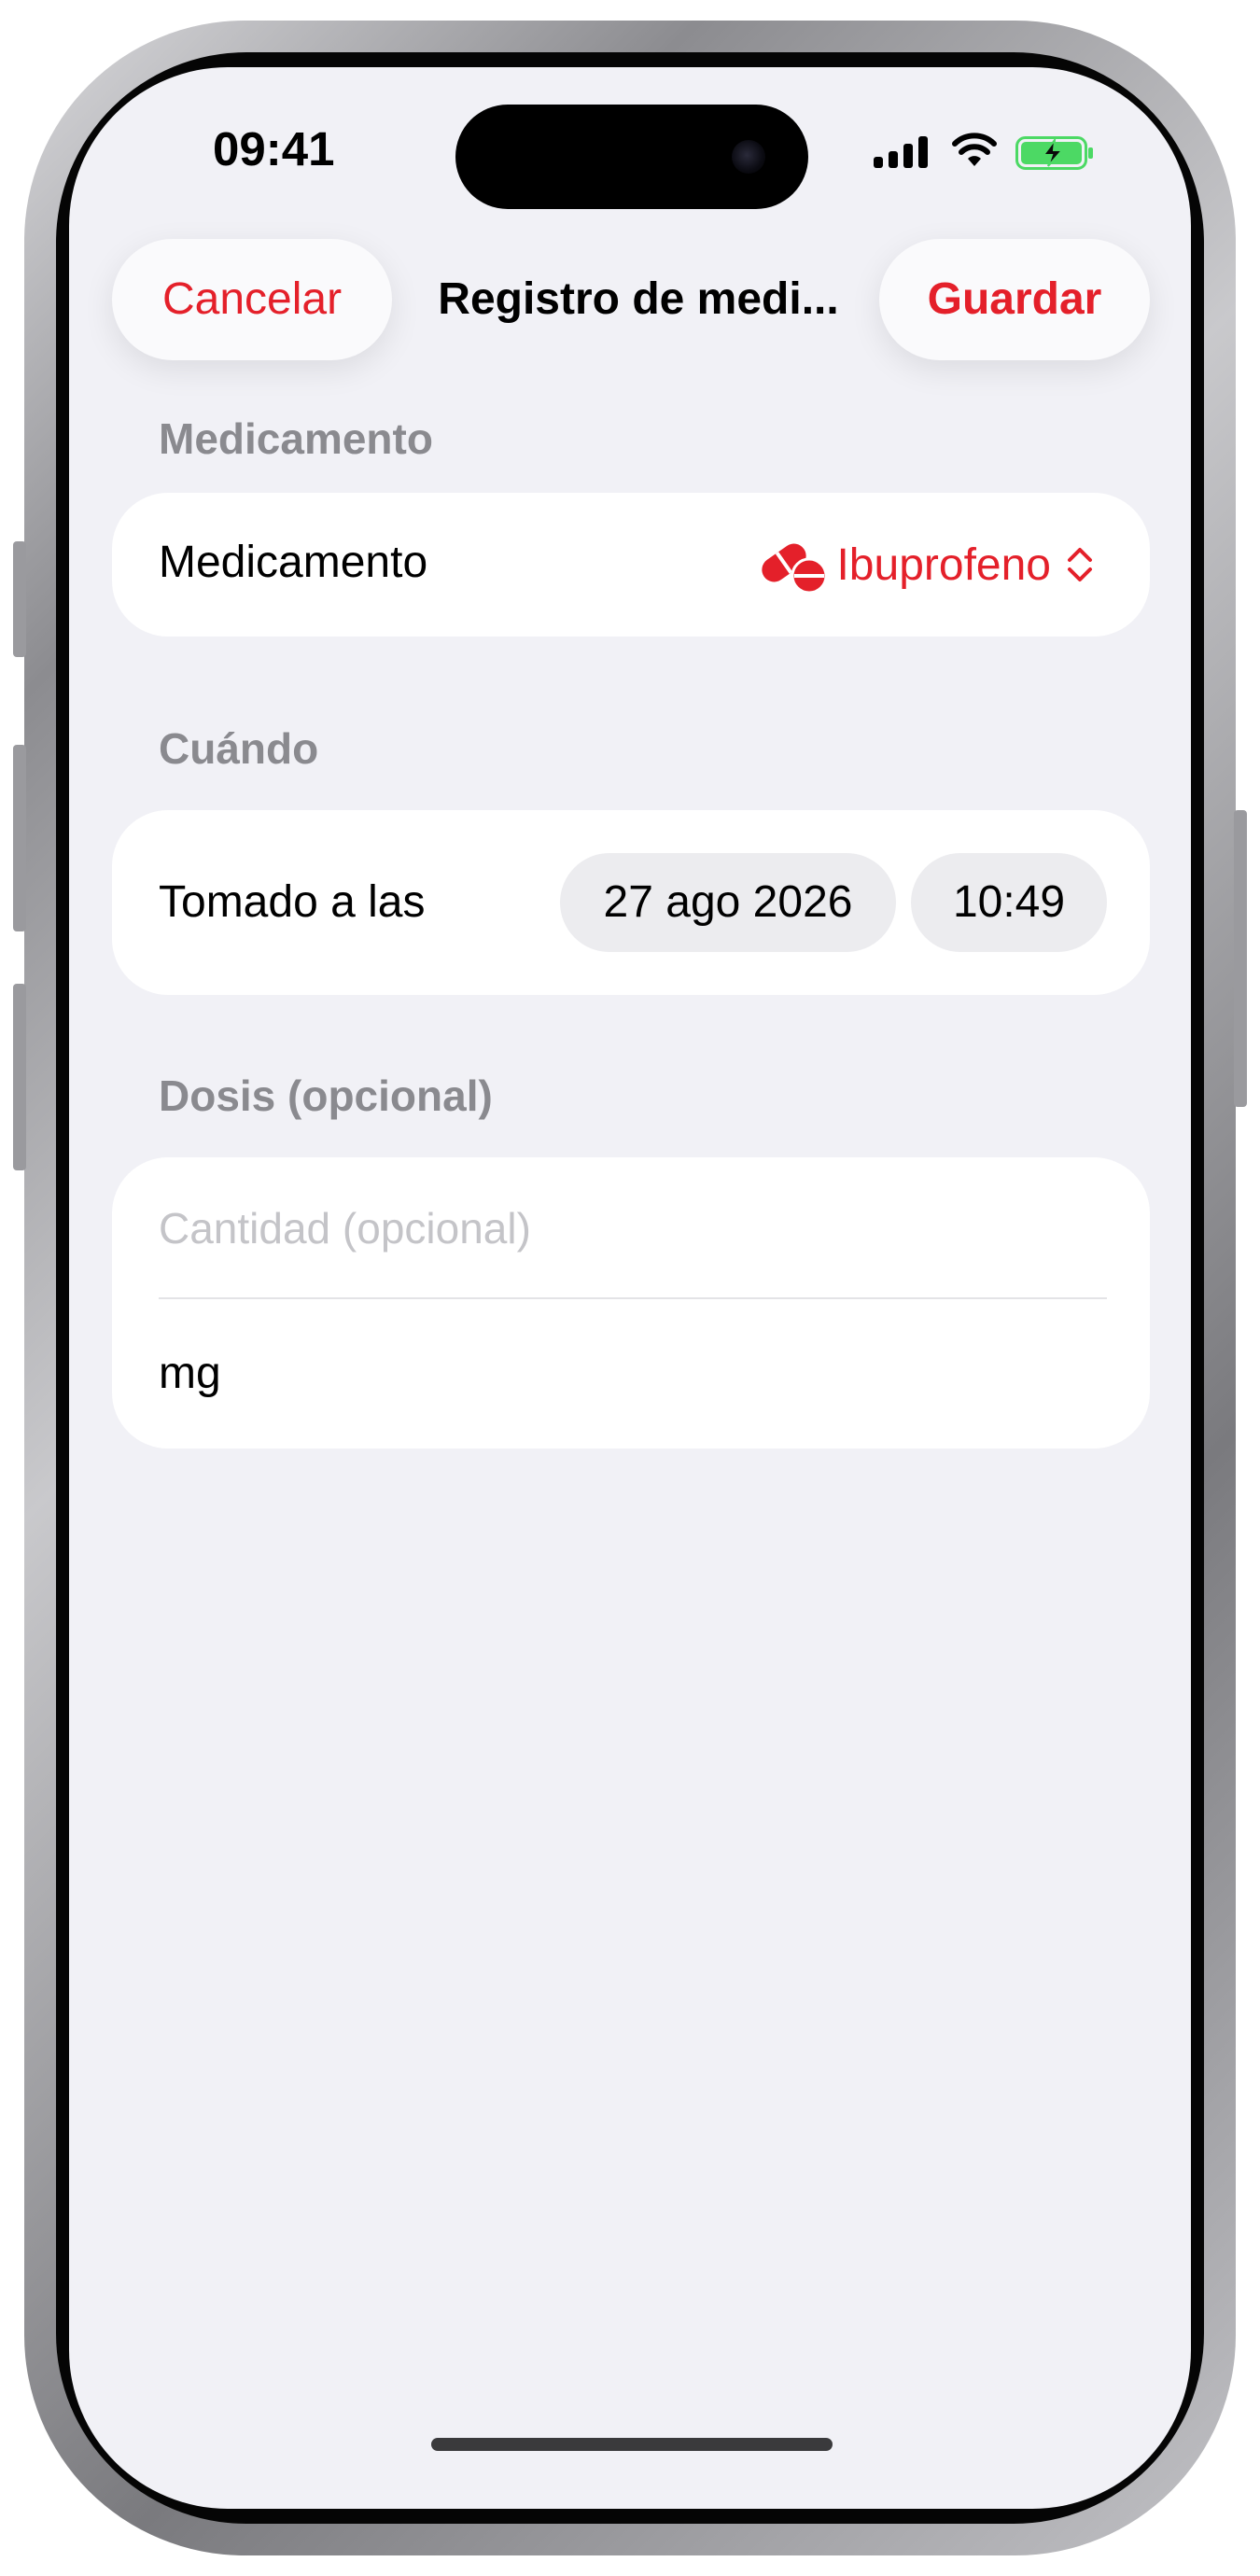 The width and height of the screenshot is (1260, 2576). What do you see at coordinates (625, 1228) in the screenshot?
I see `amount-input` at bounding box center [625, 1228].